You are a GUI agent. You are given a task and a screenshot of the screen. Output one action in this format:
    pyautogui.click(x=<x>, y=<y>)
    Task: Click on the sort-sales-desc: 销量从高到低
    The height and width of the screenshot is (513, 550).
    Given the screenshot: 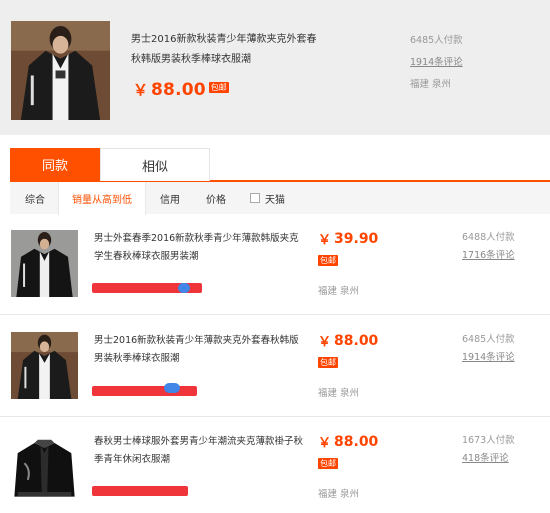 What is the action you would take?
    pyautogui.click(x=102, y=198)
    